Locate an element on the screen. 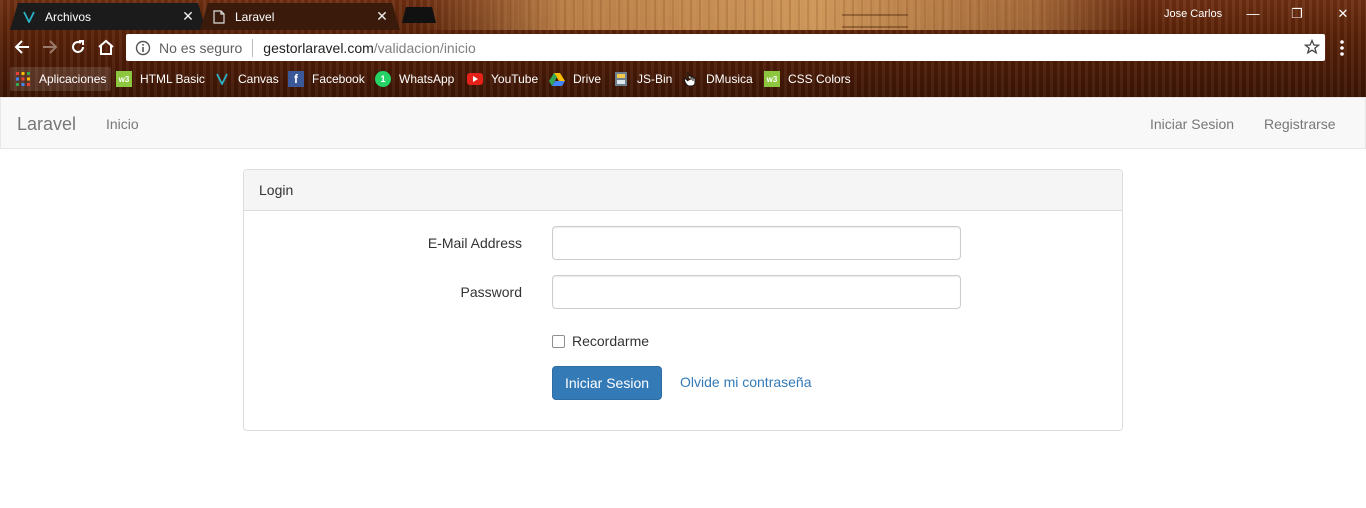  star-icon is located at coordinates (1312, 46).